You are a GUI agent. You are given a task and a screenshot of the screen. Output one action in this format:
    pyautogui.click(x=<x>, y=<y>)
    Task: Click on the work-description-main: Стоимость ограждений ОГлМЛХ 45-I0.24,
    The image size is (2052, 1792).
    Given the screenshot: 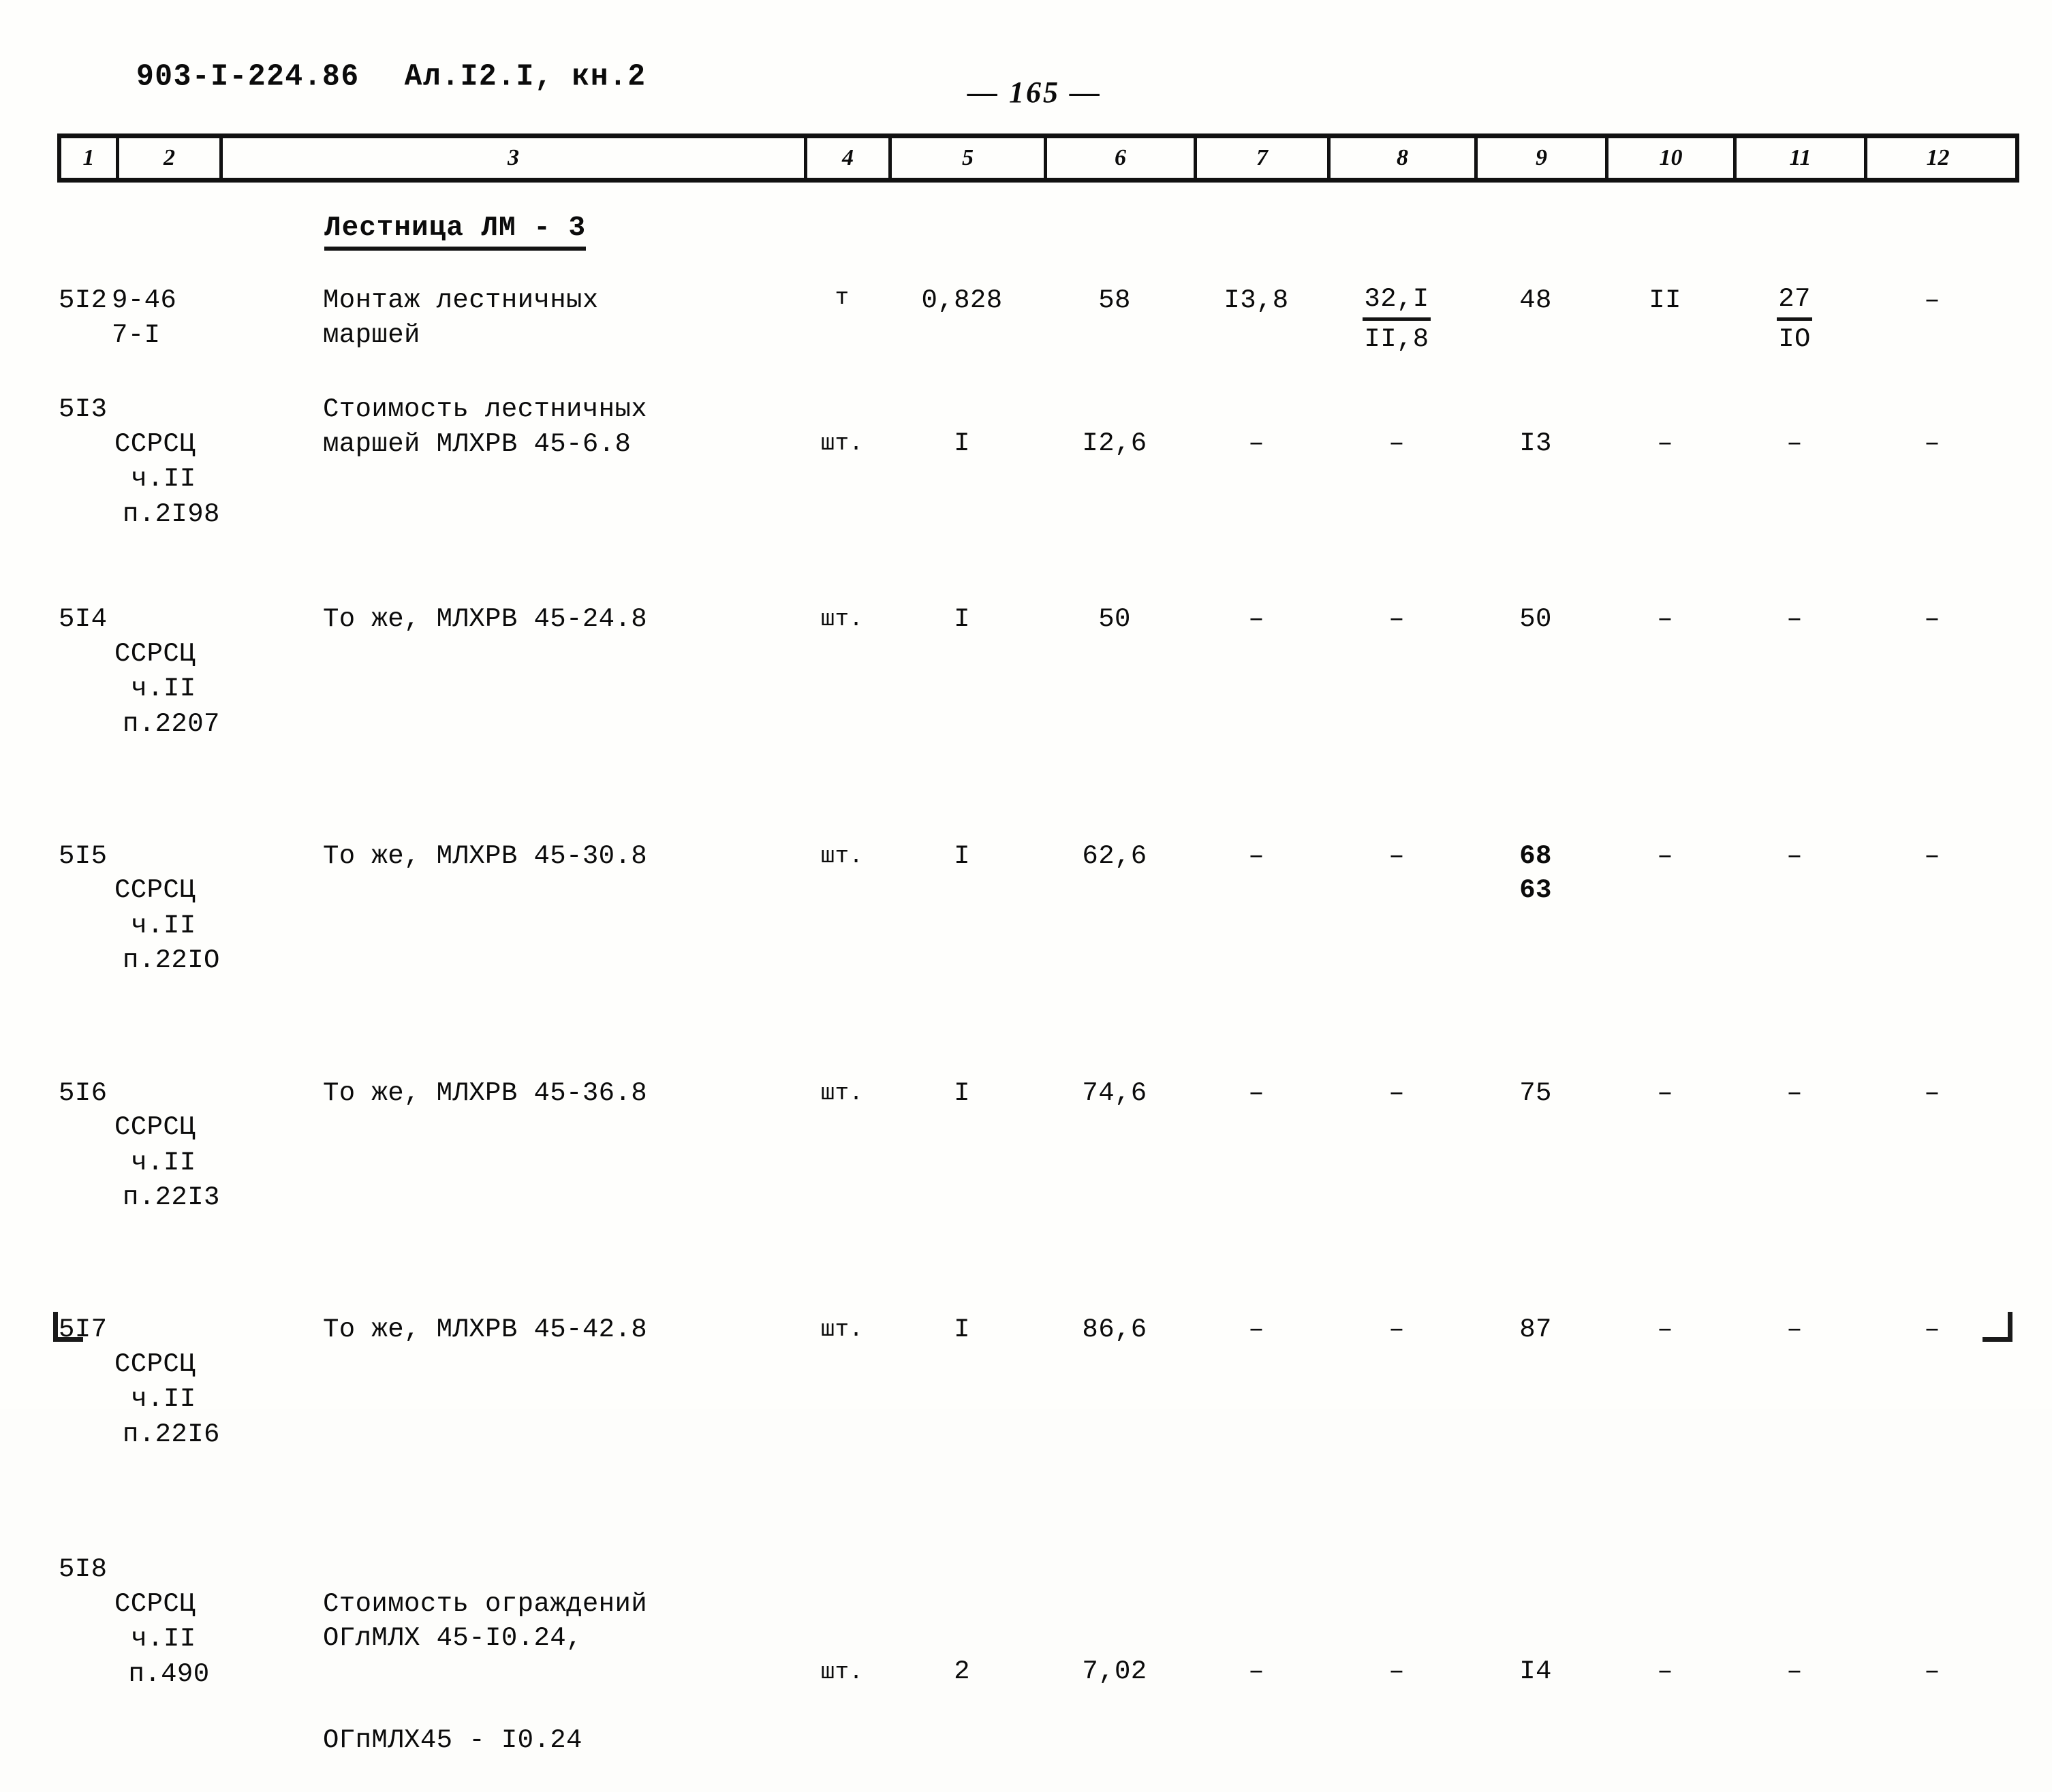 What is the action you would take?
    pyautogui.click(x=485, y=1621)
    